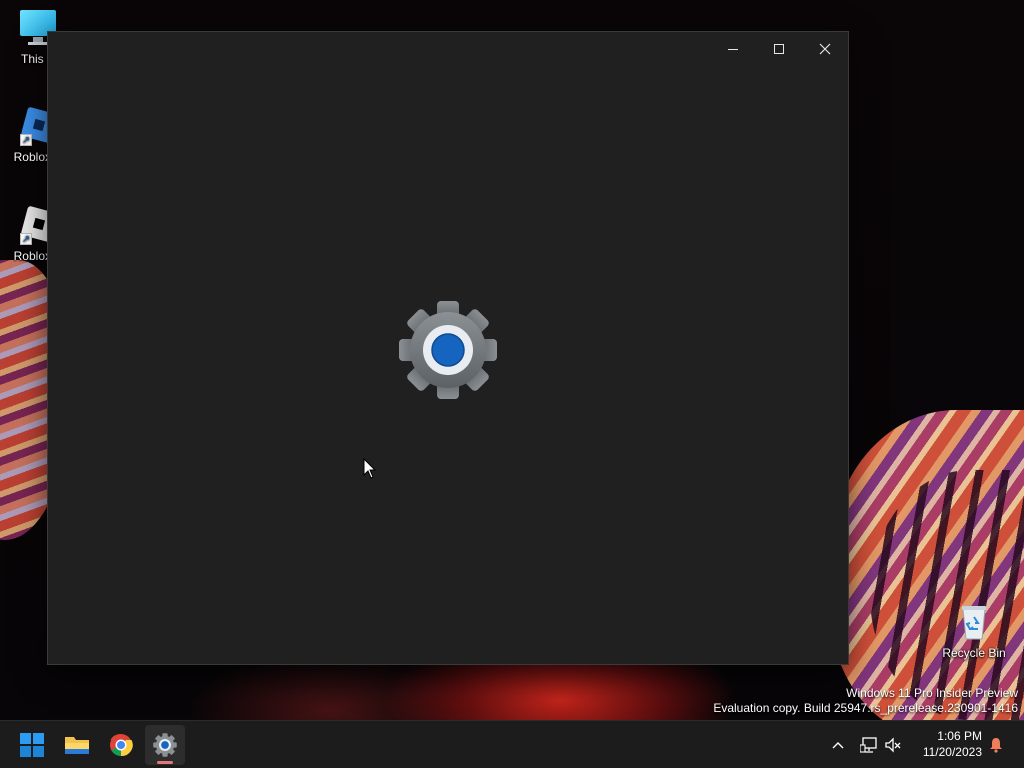 Image resolution: width=1024 pixels, height=768 pixels. Describe the element at coordinates (881, 745) in the screenshot. I see `quick-settings-button` at that location.